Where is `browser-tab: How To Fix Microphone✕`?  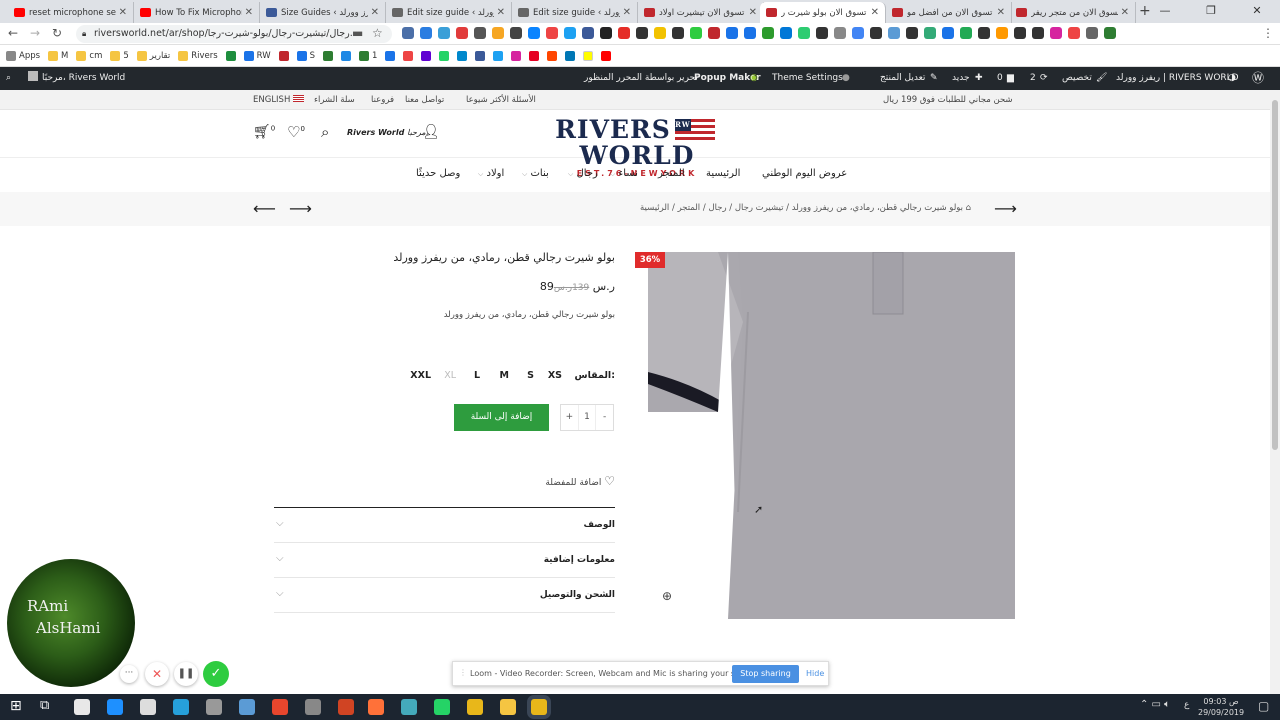 browser-tab: How To Fix Microphone✕ is located at coordinates (197, 12).